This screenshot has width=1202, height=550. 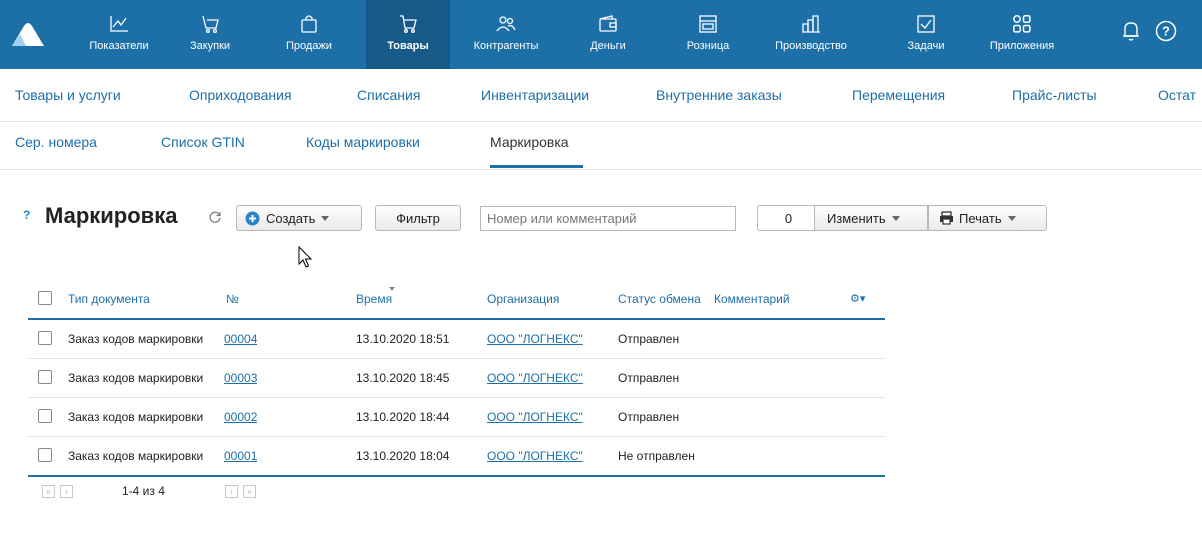 What do you see at coordinates (608, 34) in the screenshot?
I see `nav-item-money: Деньги` at bounding box center [608, 34].